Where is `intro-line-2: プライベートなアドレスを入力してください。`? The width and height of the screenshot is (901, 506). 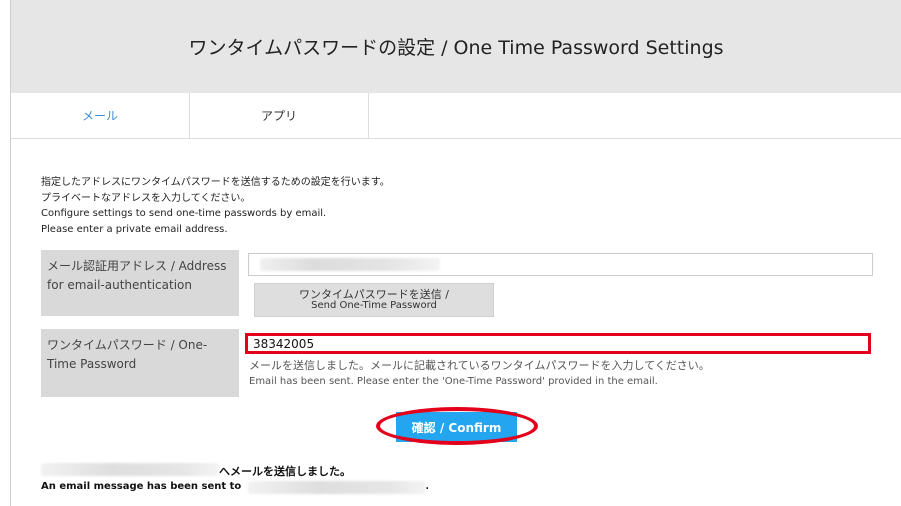
intro-line-2: プライベートなアドレスを入力してください。 is located at coordinates (146, 198).